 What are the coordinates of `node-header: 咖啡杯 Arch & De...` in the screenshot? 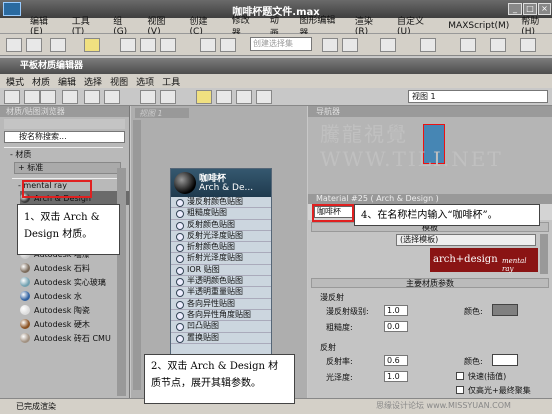 It's located at (221, 183).